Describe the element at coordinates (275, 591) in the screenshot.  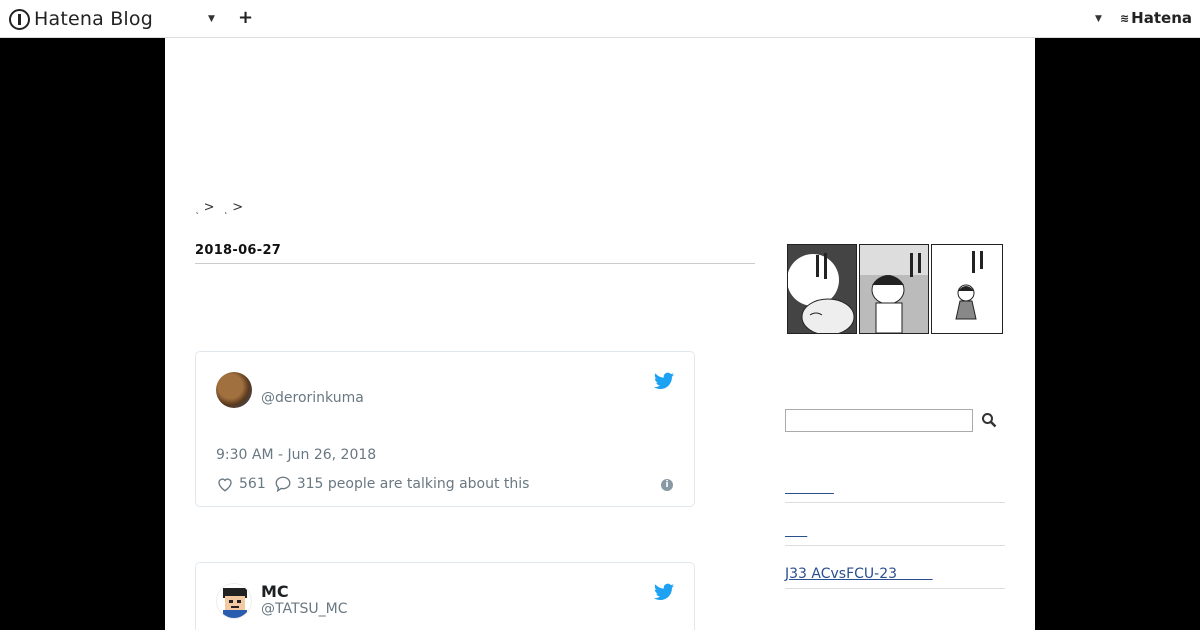
I see `tweet-author-name: MC` at that location.